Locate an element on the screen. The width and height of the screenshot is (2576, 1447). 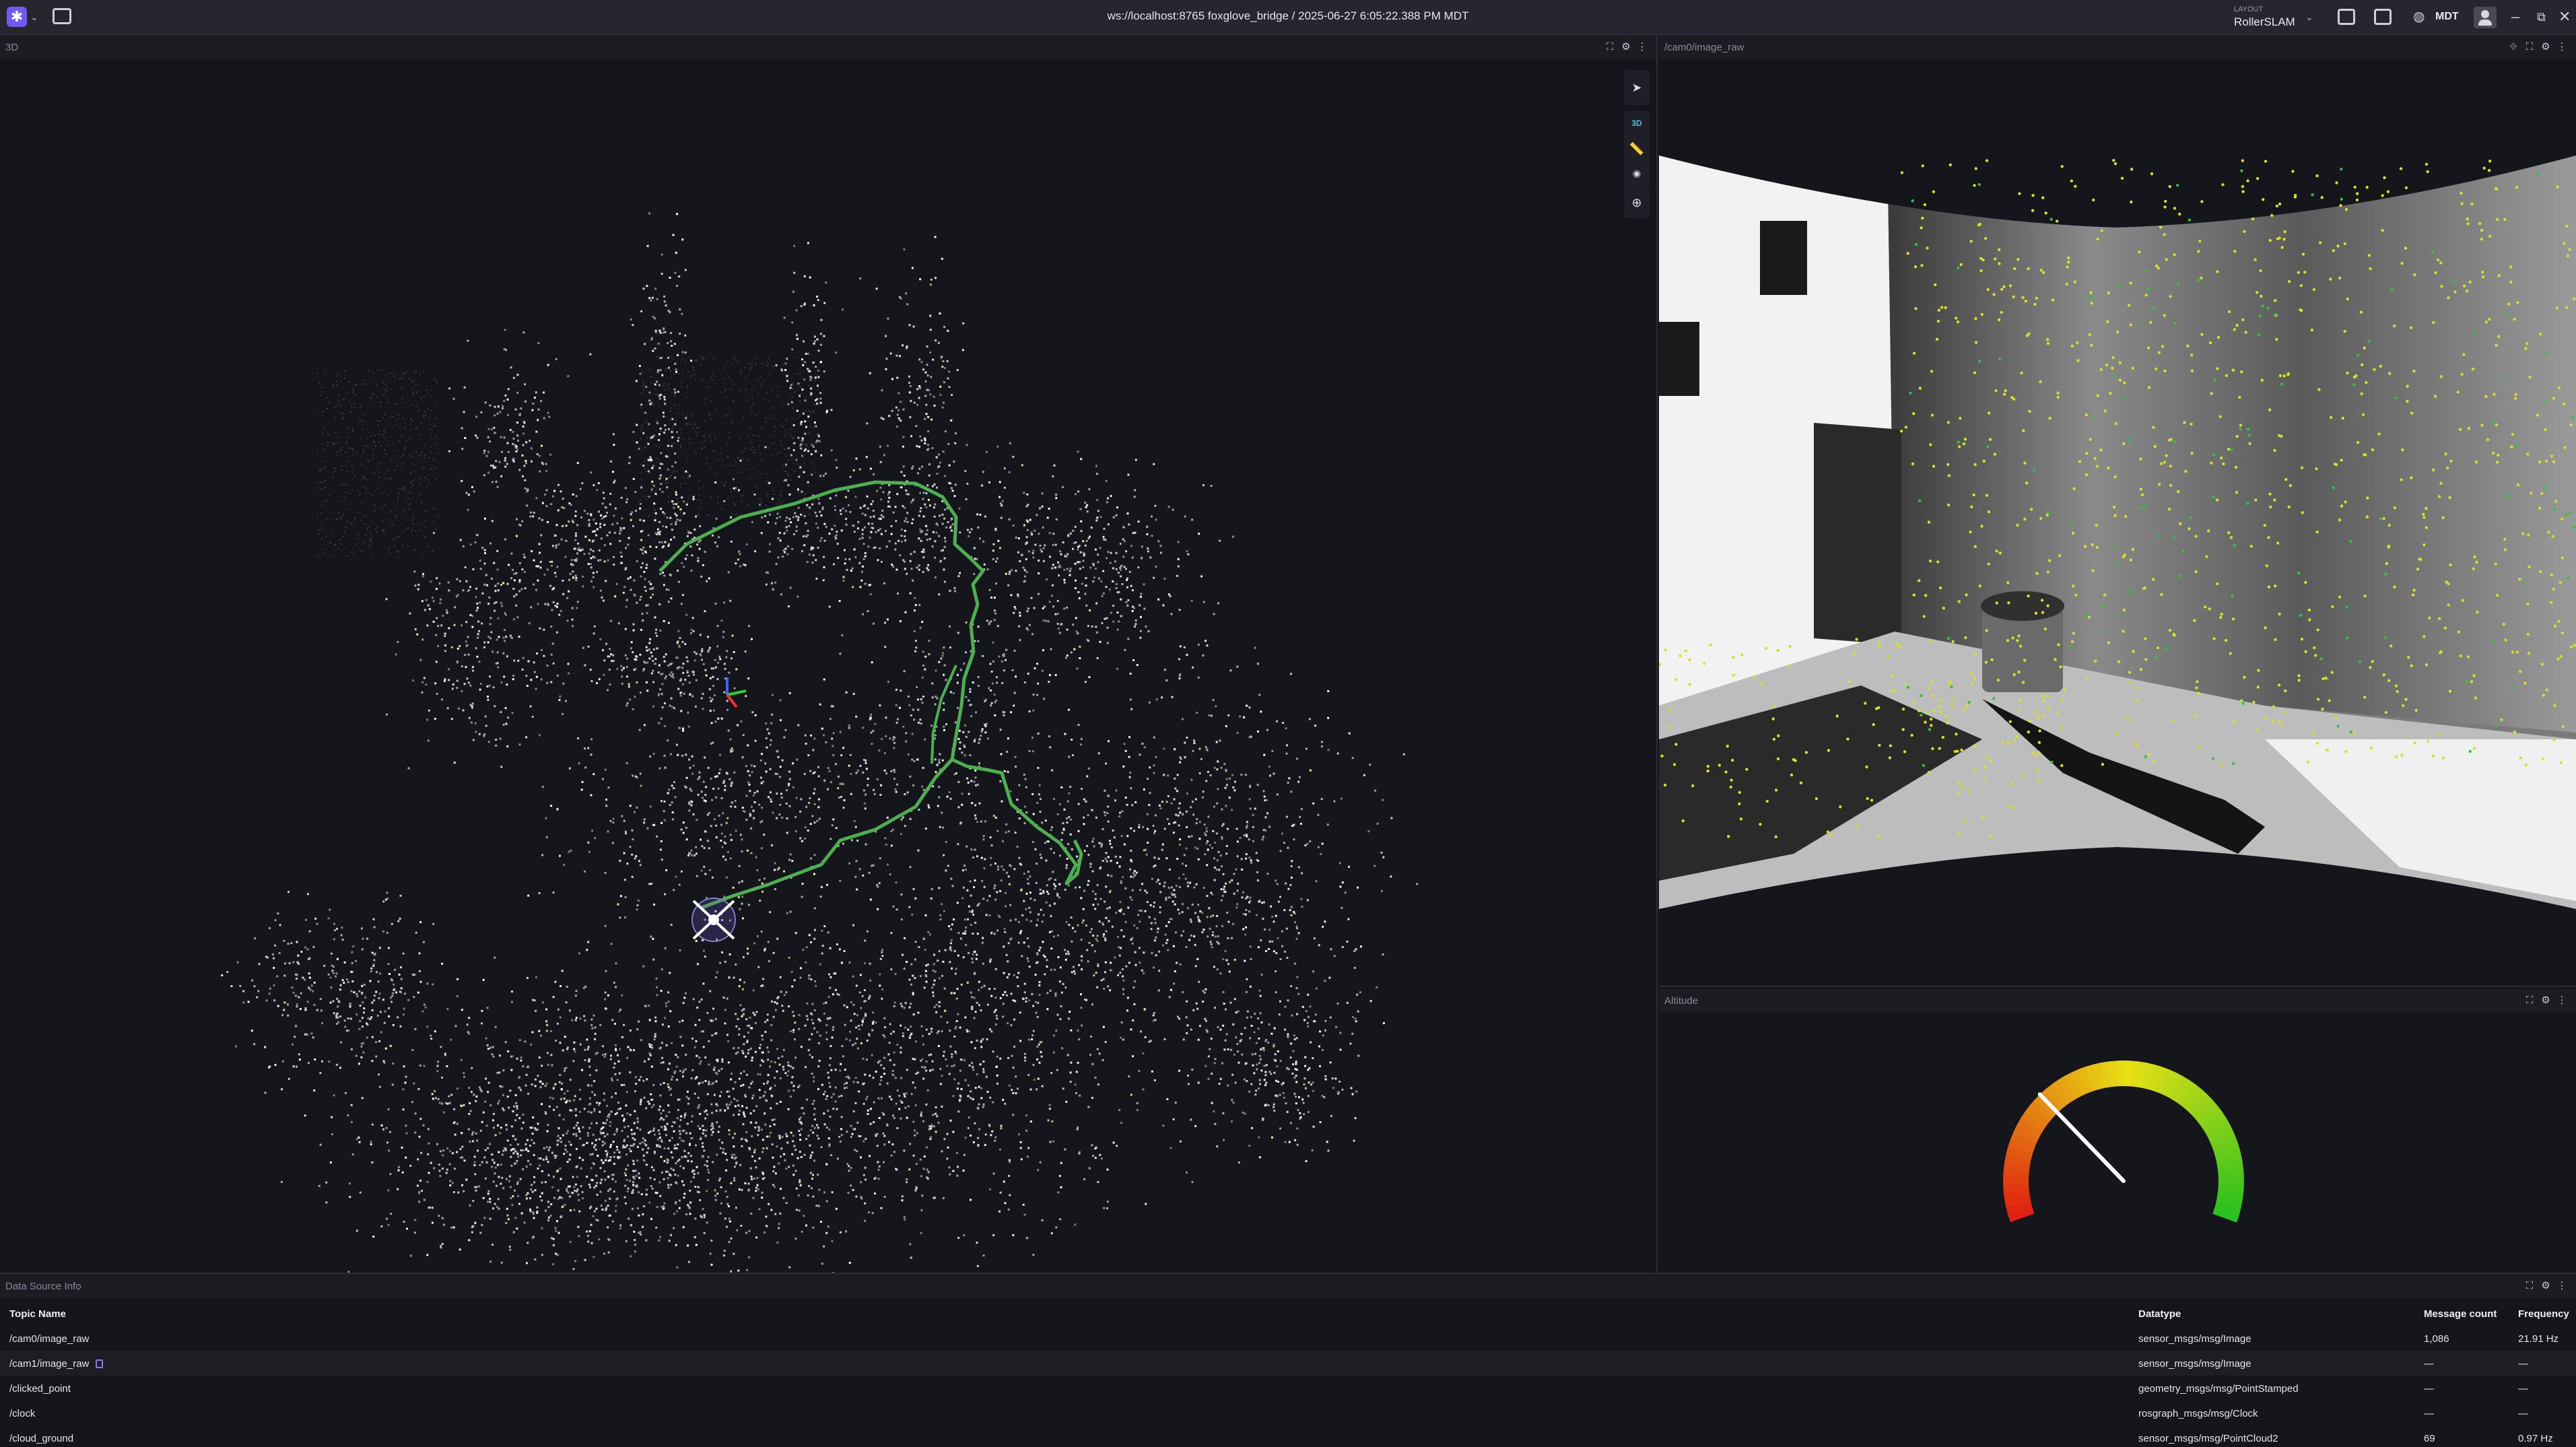
follow-toolbar: ⊕ is located at coordinates (1637, 202).